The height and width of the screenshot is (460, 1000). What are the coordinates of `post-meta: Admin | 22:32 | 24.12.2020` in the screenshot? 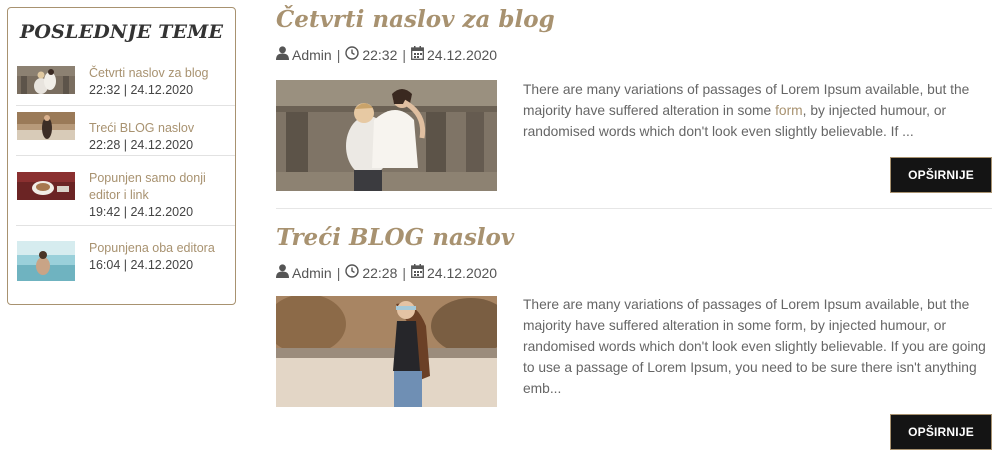 It's located at (386, 54).